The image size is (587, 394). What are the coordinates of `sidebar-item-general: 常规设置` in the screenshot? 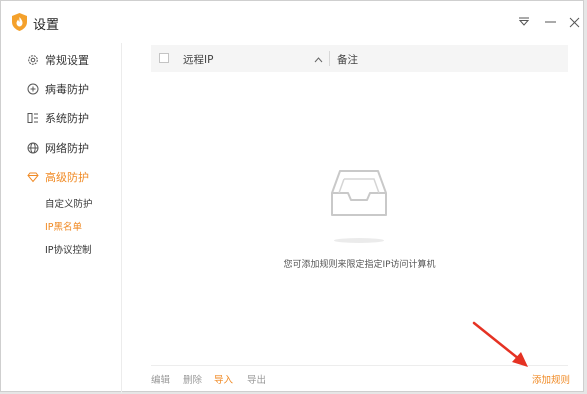 It's located at (58, 60).